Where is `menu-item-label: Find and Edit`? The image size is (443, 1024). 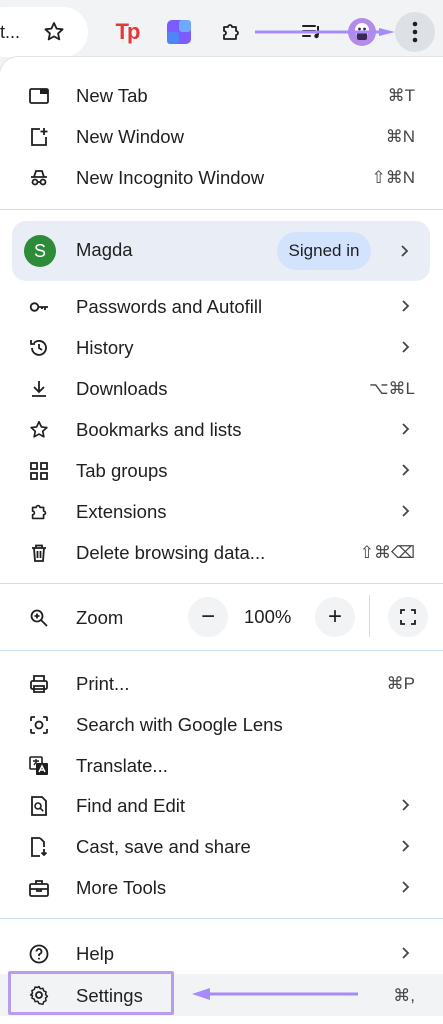
menu-item-label: Find and Edit is located at coordinates (131, 805).